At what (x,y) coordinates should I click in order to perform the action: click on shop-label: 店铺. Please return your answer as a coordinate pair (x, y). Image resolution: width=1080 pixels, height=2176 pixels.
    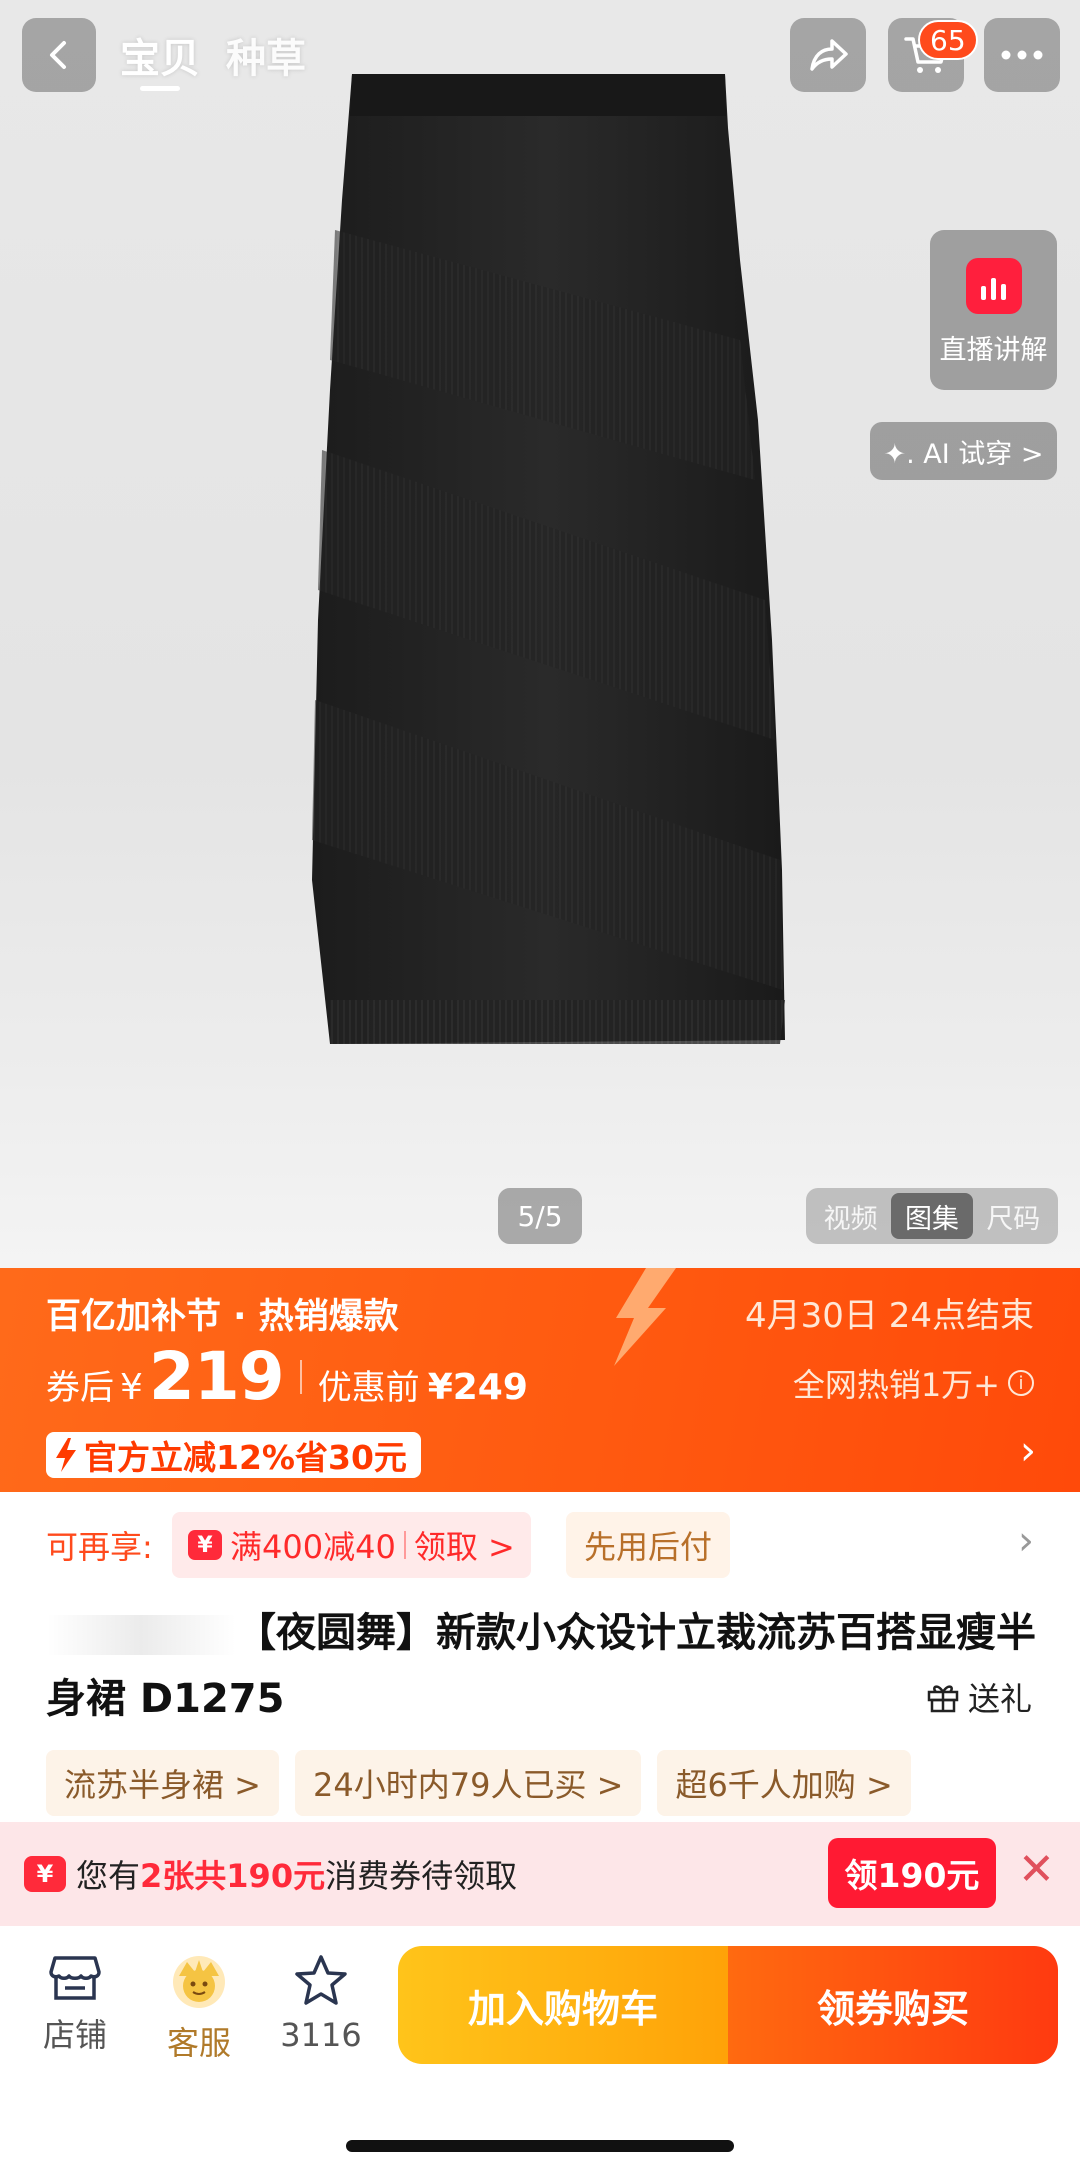
    Looking at the image, I should click on (74, 2035).